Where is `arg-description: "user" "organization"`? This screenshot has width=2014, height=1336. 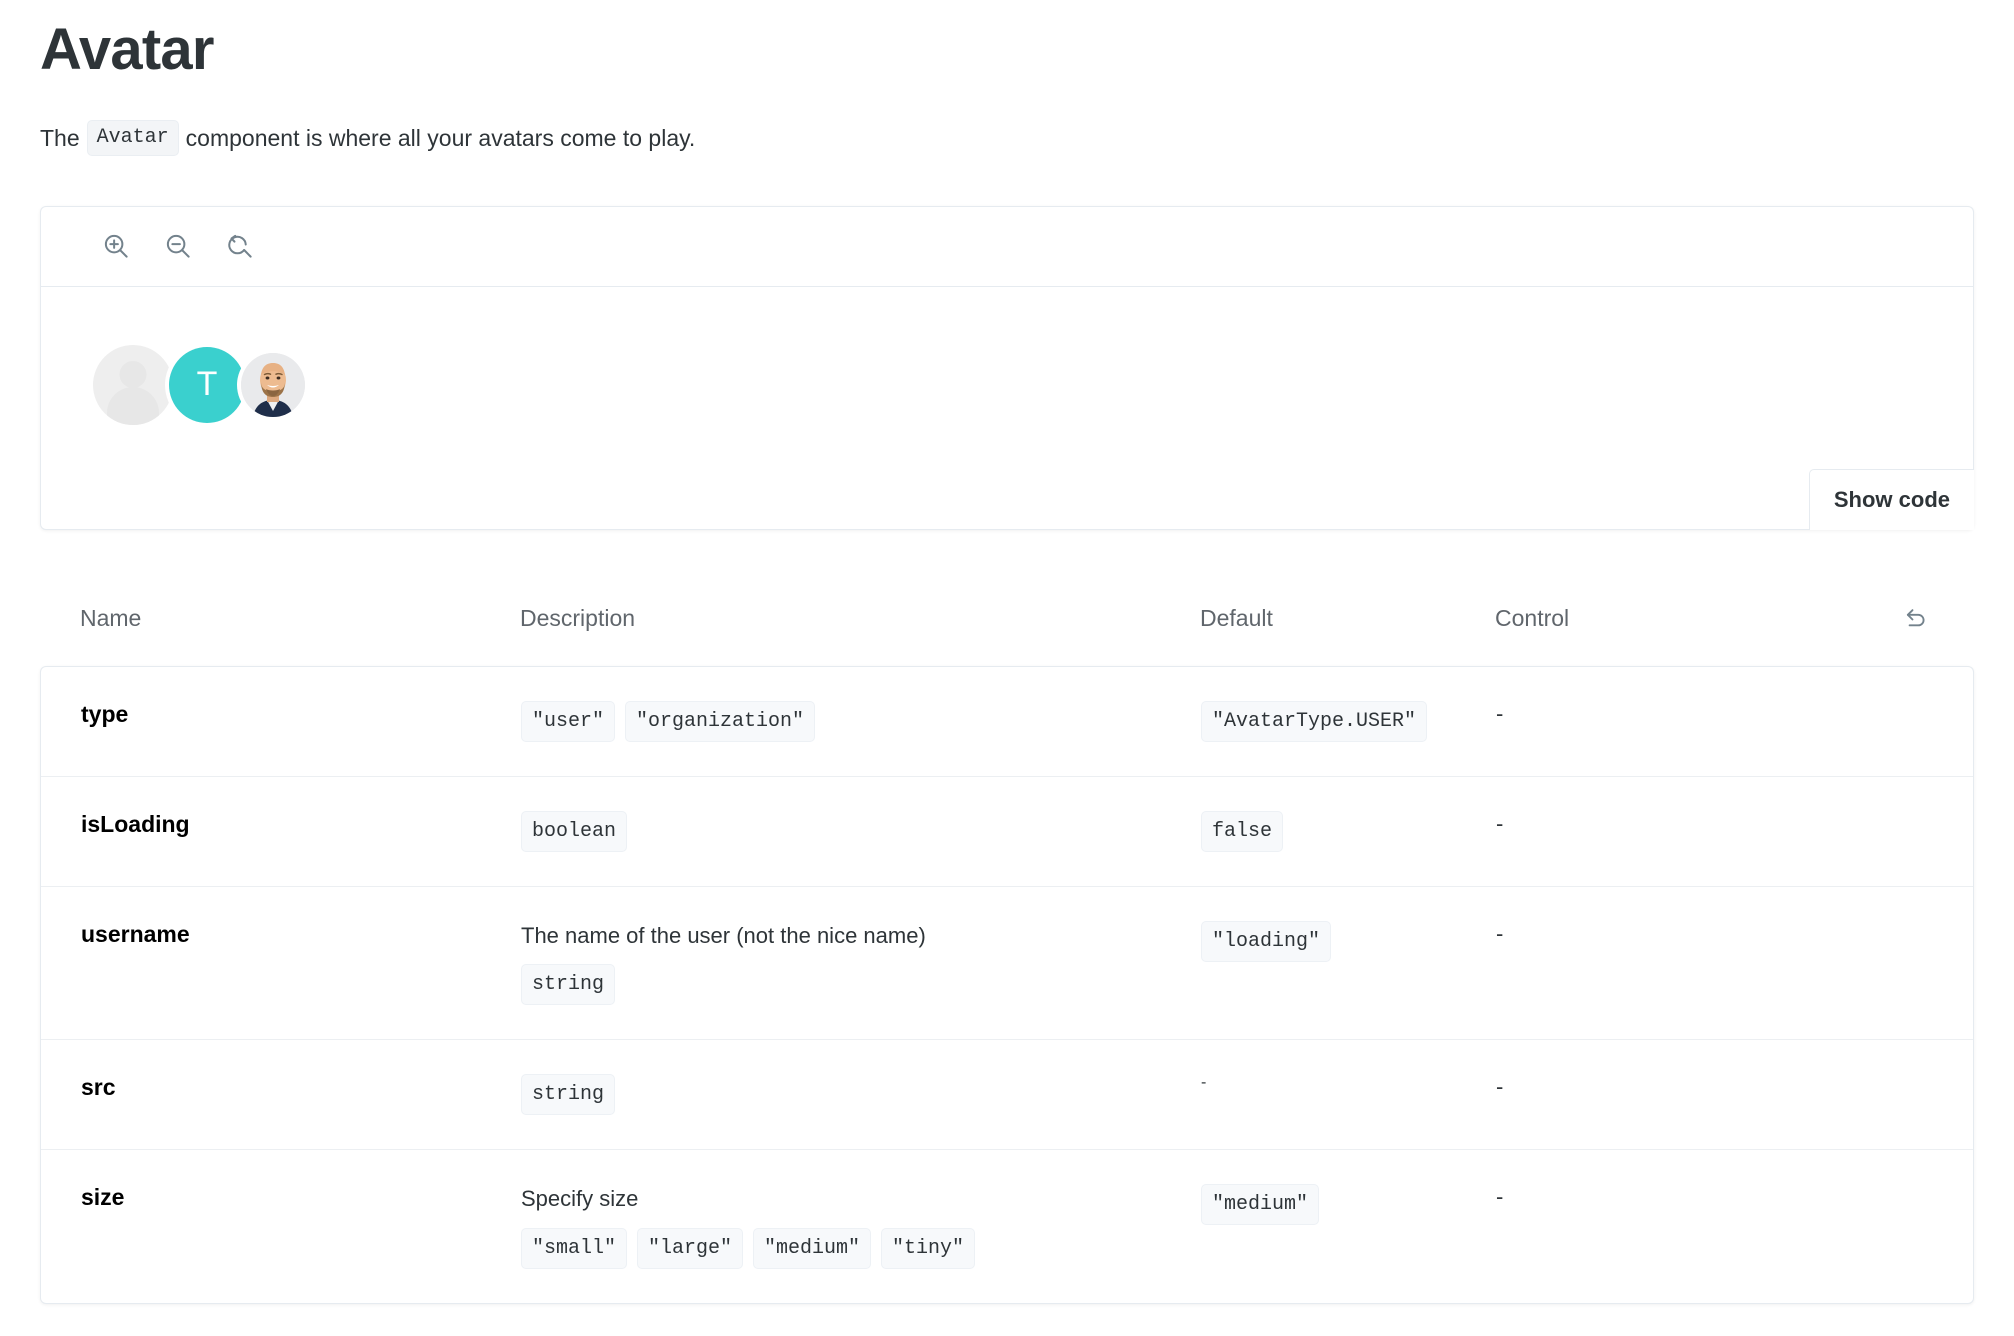
arg-description: "user" "organization" is located at coordinates (861, 721).